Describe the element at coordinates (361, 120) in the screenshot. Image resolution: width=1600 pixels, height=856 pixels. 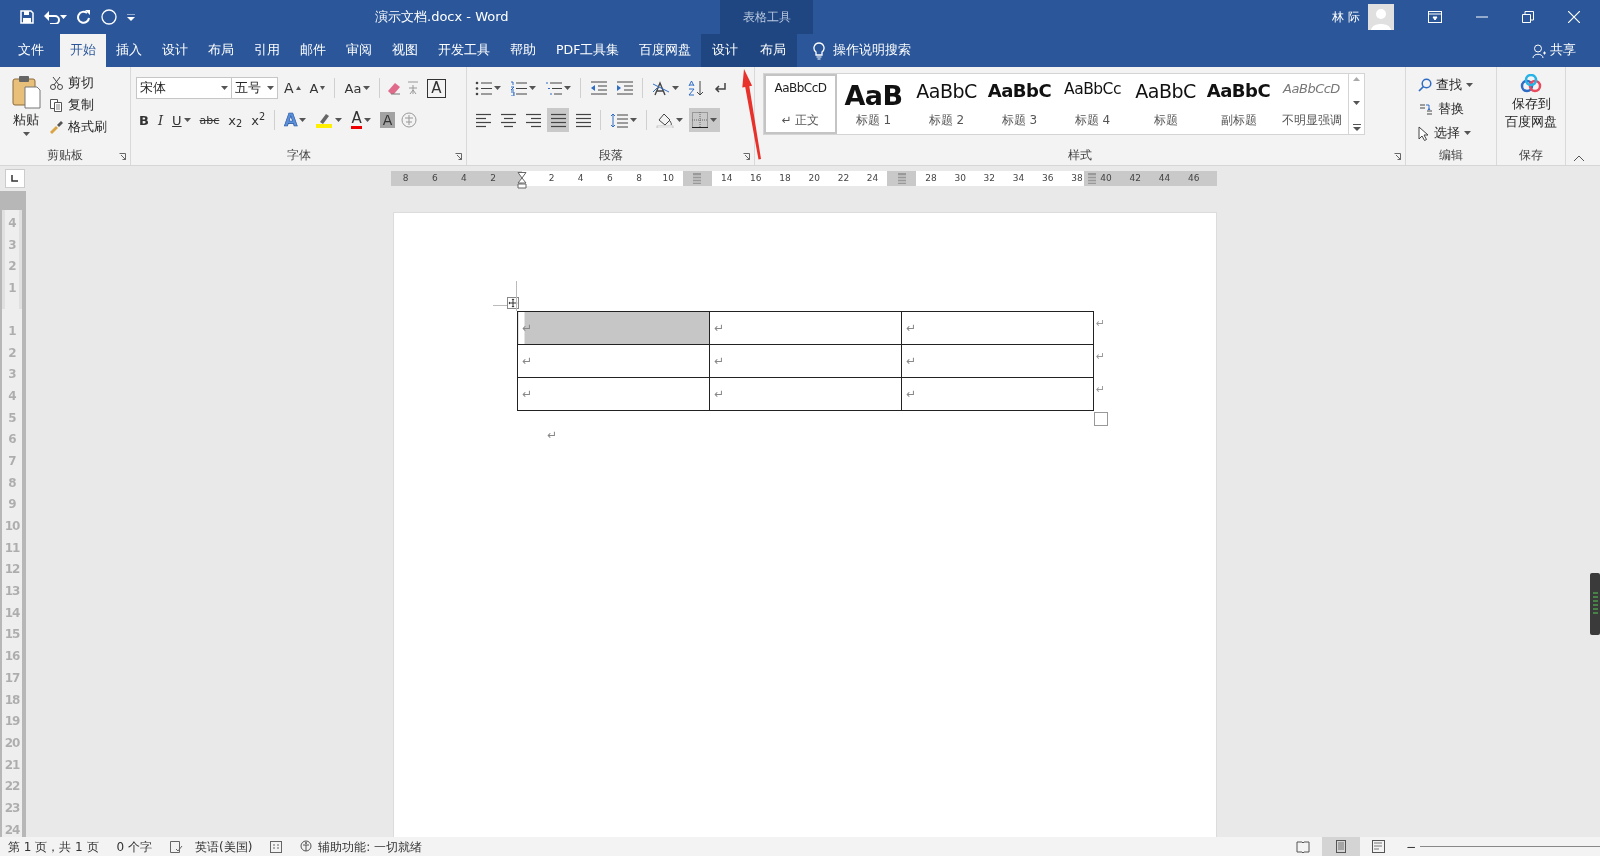
I see `font-color-button: A` at that location.